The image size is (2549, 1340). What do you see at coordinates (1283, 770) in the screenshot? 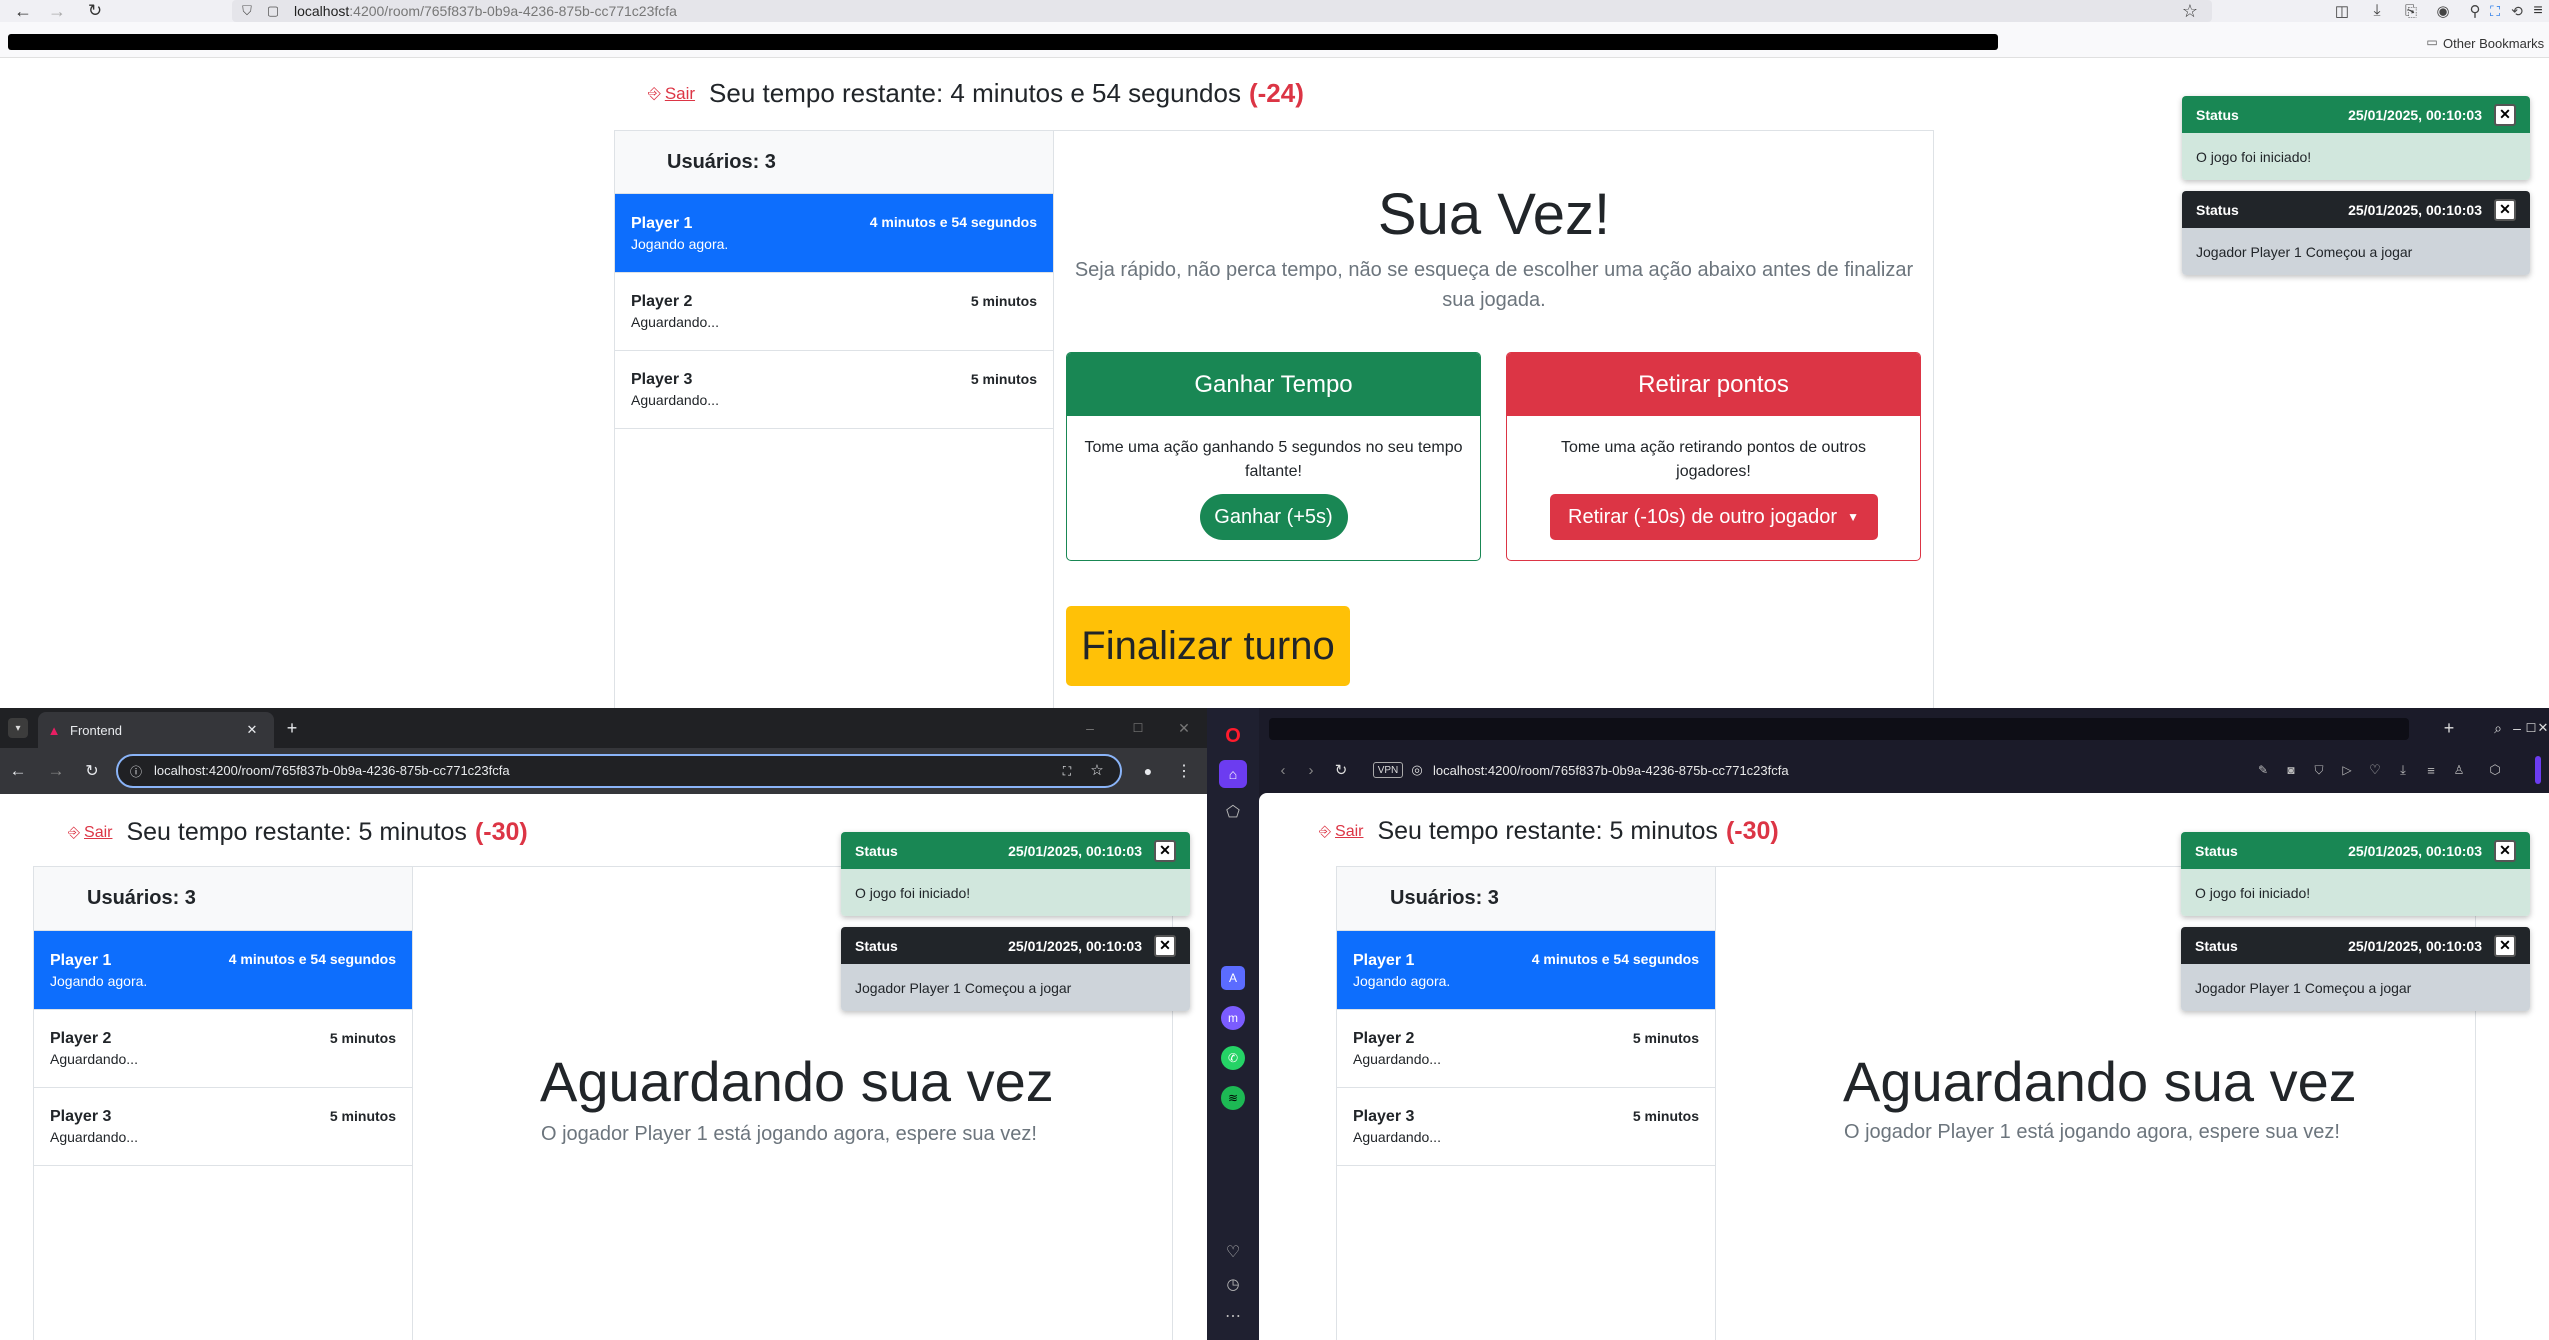
I see `back-icon: ‹` at bounding box center [1283, 770].